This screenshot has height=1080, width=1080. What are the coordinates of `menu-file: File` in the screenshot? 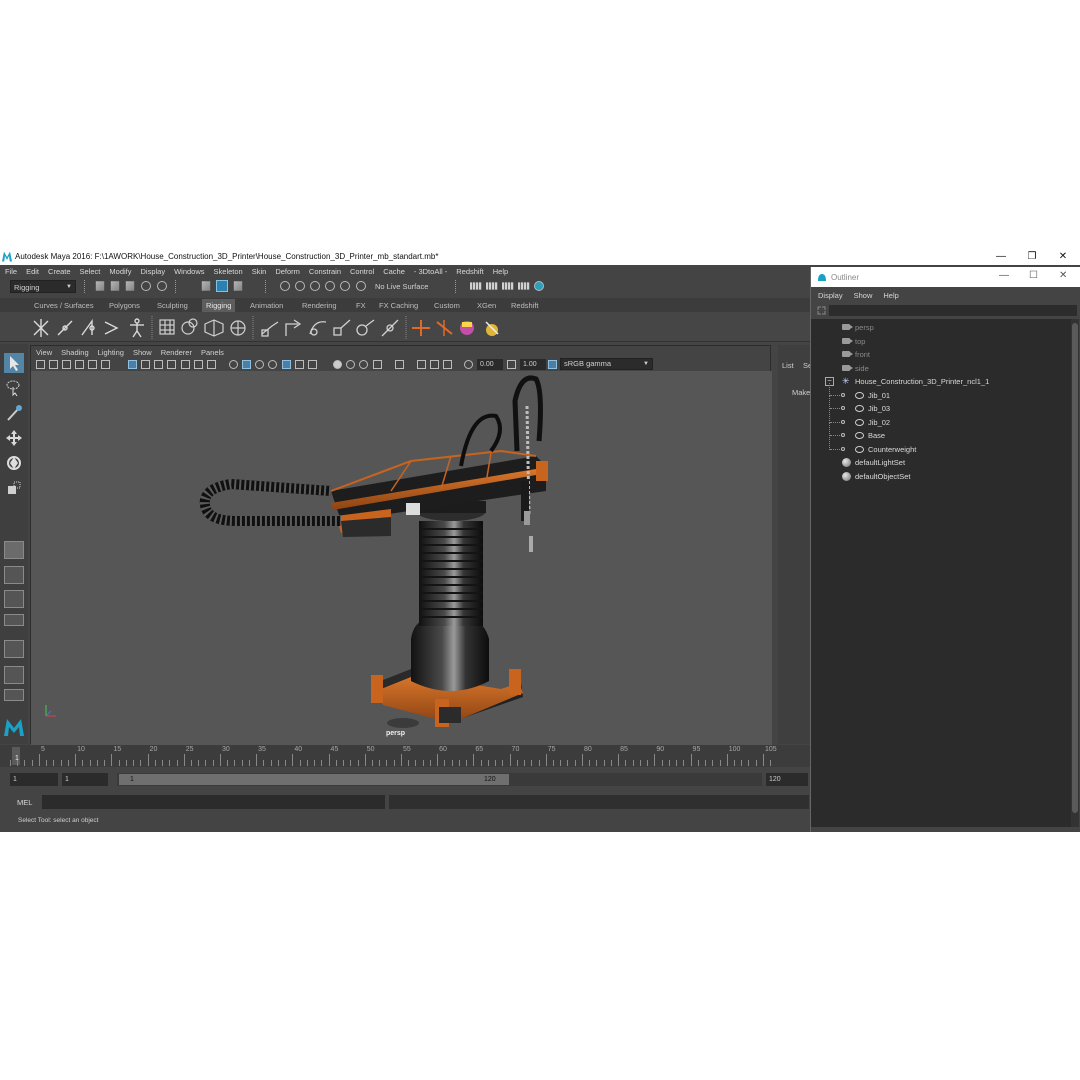 It's located at (11, 271).